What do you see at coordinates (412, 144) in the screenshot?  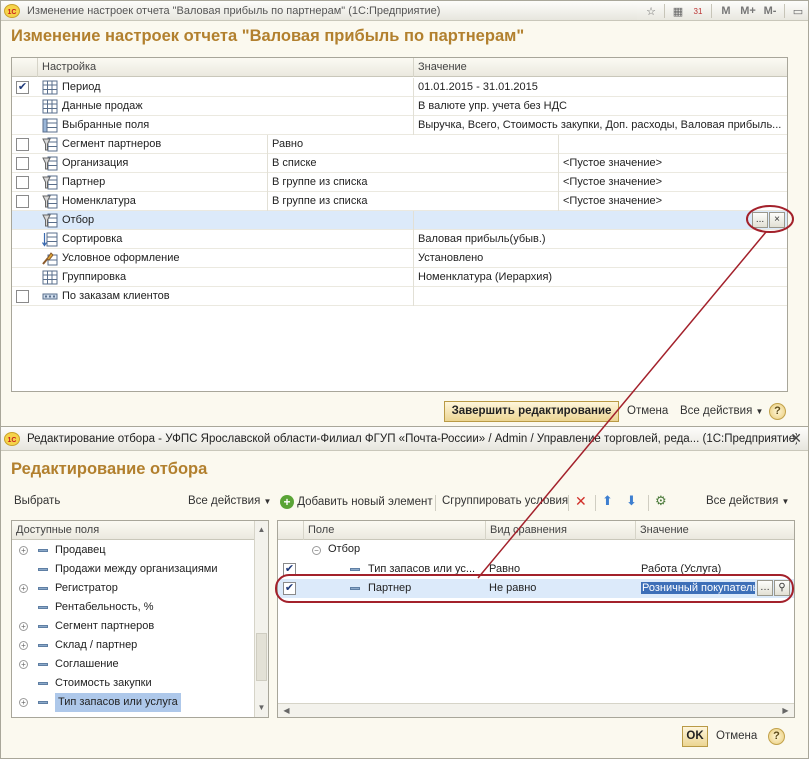 I see `comparison-type: Равно` at bounding box center [412, 144].